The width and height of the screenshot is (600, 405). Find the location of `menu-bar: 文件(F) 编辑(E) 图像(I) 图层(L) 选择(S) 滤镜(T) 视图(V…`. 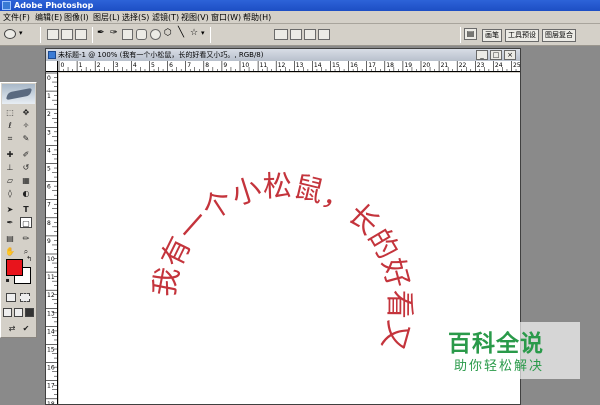

menu-bar: 文件(F) 编辑(E) 图像(I) 图层(L) 选择(S) 滤镜(T) 视图(V… is located at coordinates (300, 17).